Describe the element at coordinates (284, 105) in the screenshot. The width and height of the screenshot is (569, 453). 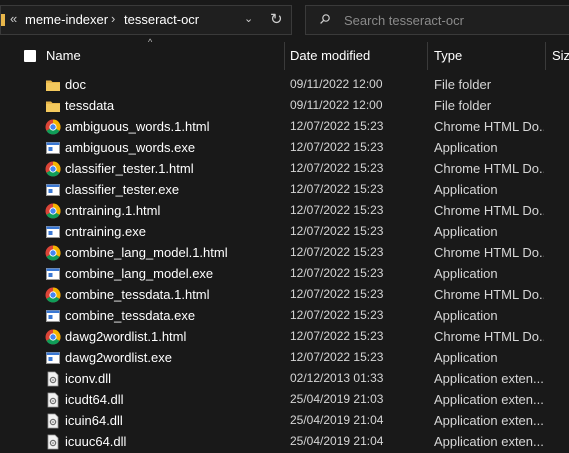
I see `file-row: tessdata 09/11/2022 12:00 File folder` at that location.